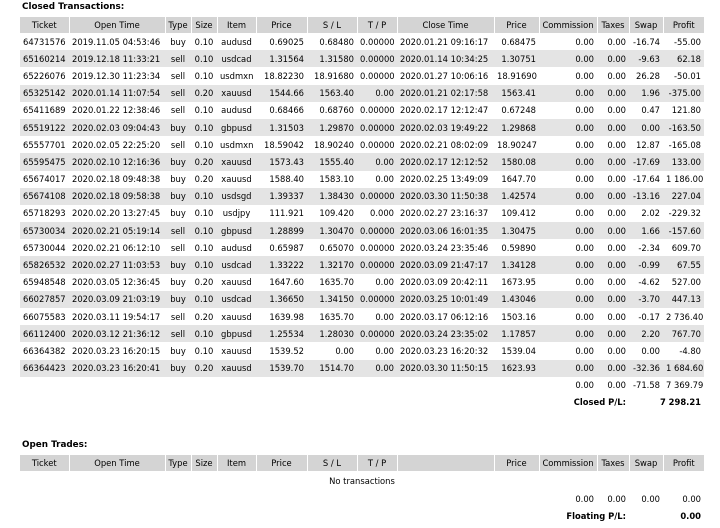  What do you see at coordinates (117, 299) in the screenshot?
I see `open-time-cell: 2020.03.09 21:03:19` at bounding box center [117, 299].